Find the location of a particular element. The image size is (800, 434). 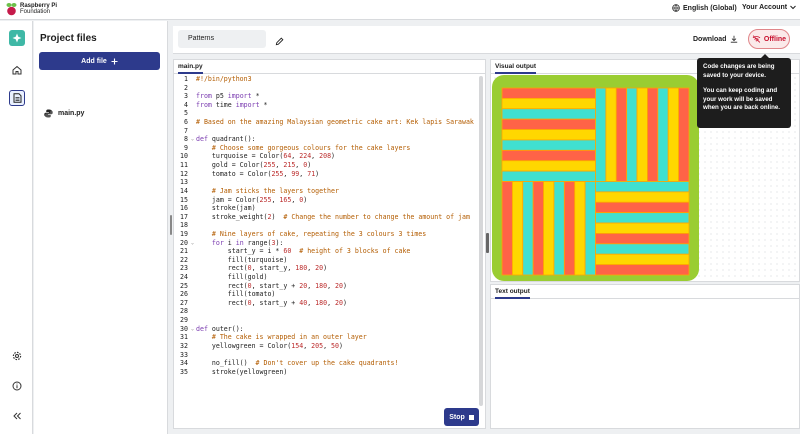

code-line: 23 rect(0, start_y, 180, 20) is located at coordinates (326, 268).